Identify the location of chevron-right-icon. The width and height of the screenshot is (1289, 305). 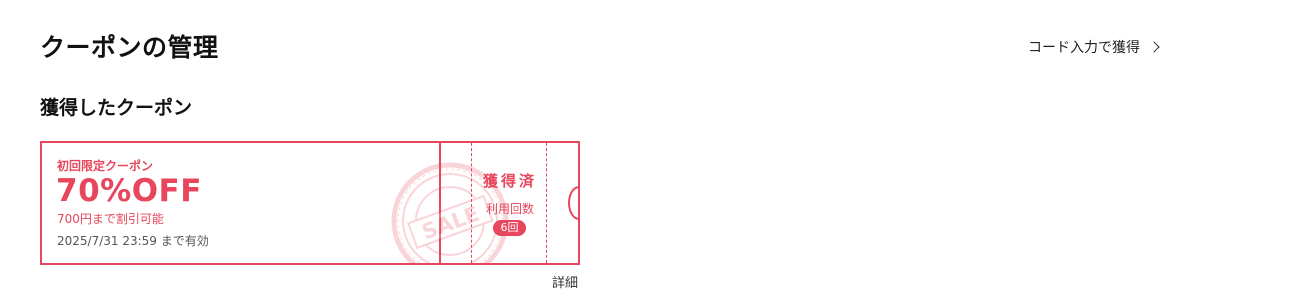
(1154, 47).